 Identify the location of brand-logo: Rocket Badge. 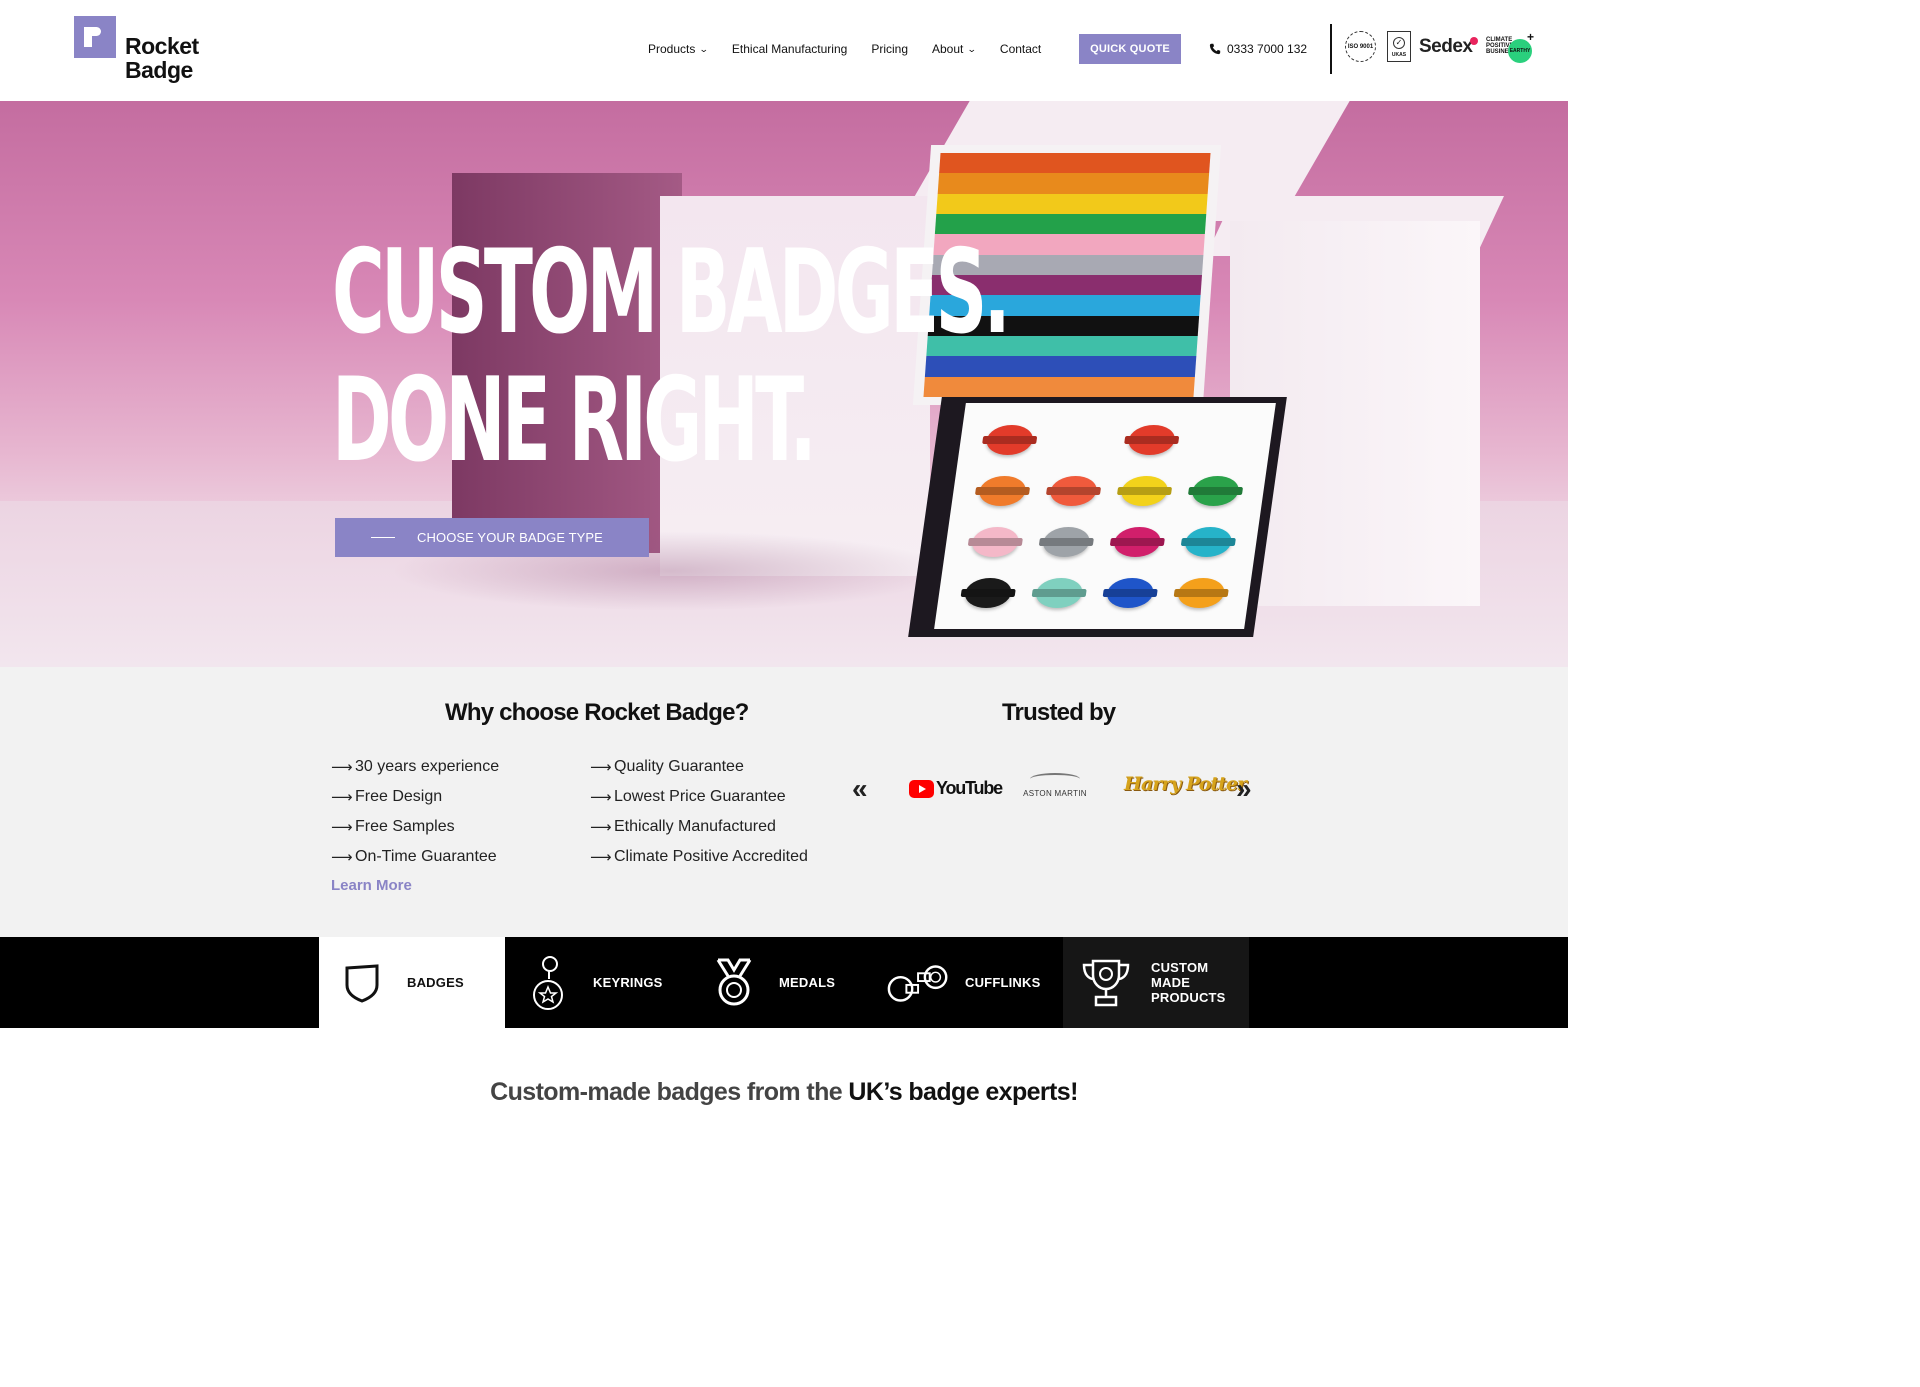
(136, 49).